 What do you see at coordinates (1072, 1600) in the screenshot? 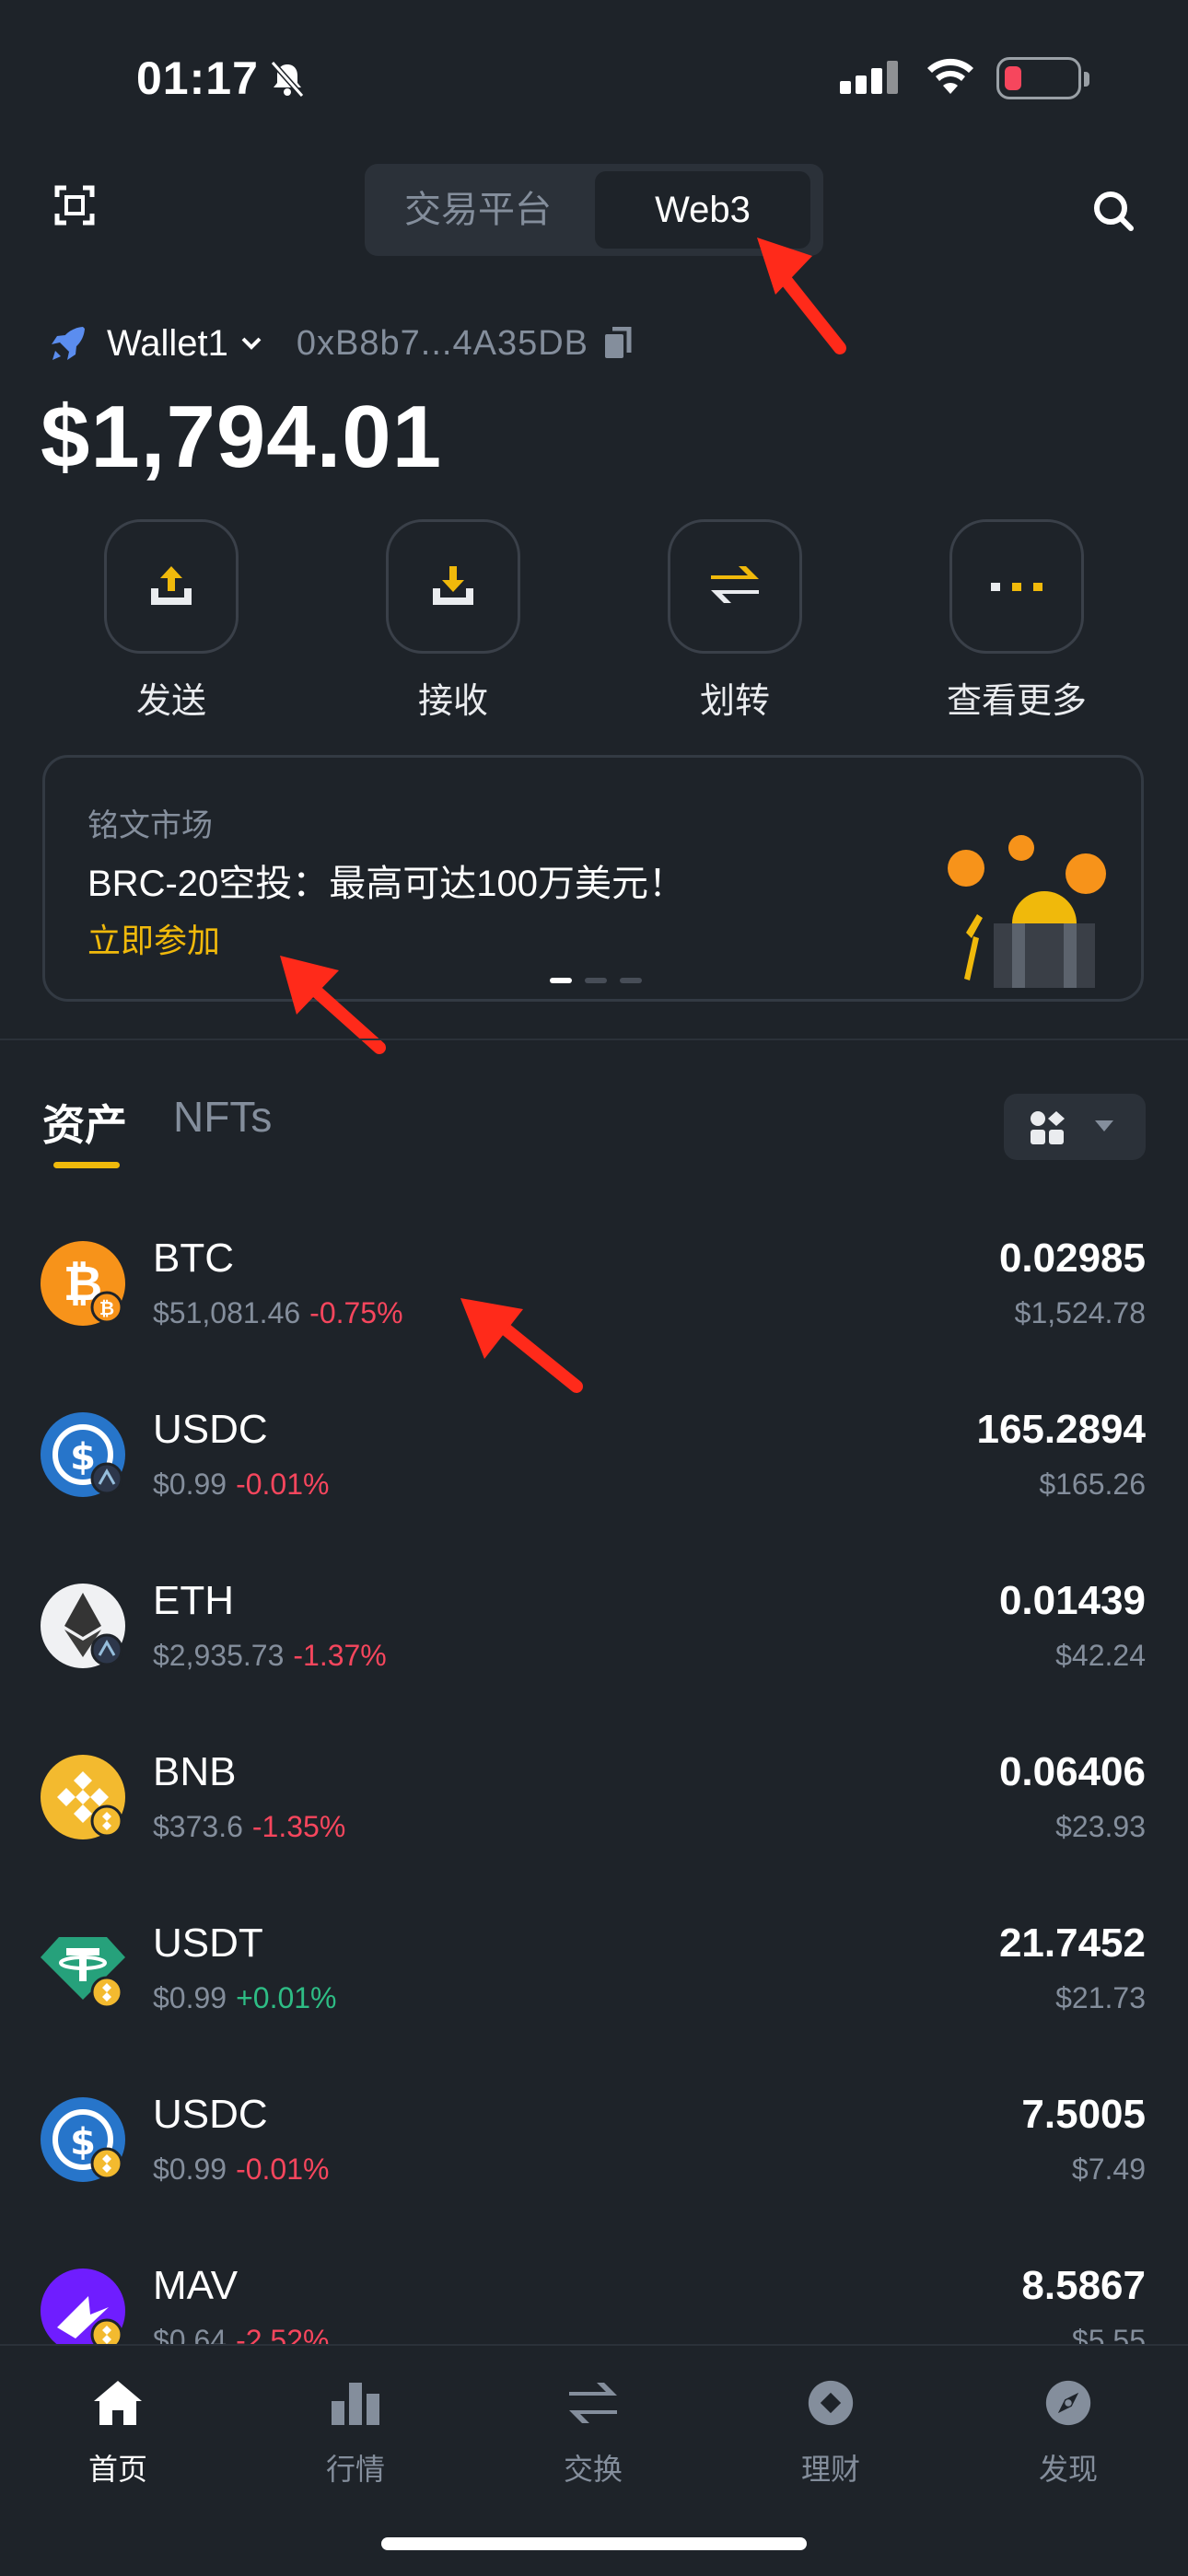
I see `asset-amount: 0.01439` at bounding box center [1072, 1600].